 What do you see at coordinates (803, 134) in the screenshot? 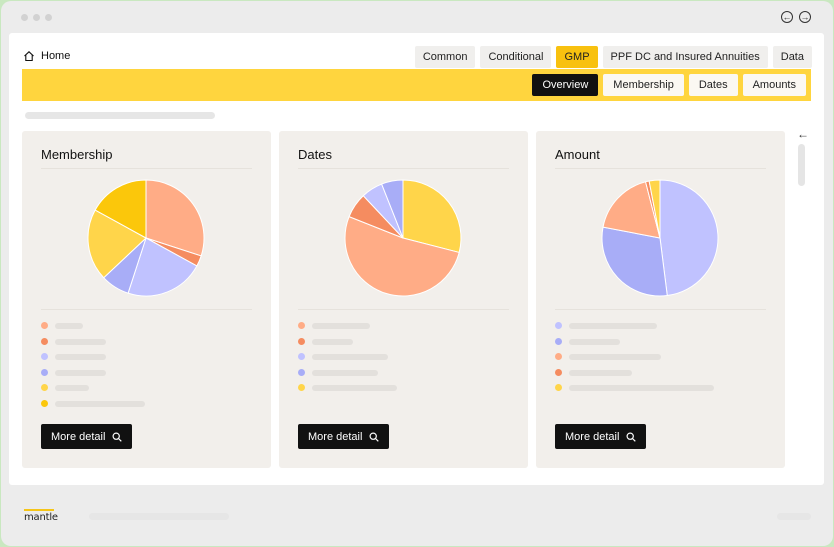
I see `collapse-arrow-icon: ←` at bounding box center [803, 134].